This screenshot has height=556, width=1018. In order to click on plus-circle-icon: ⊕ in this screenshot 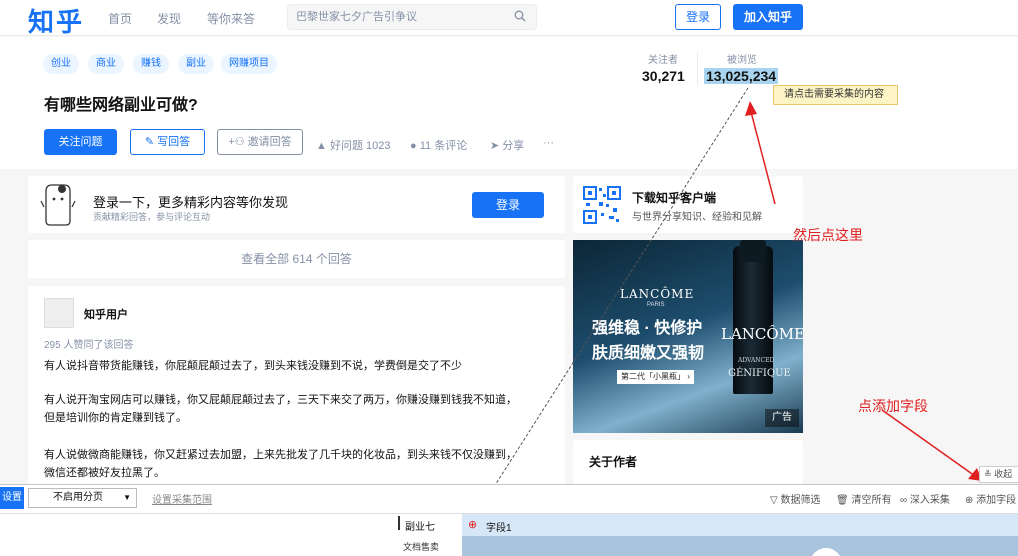, I will do `click(969, 500)`.